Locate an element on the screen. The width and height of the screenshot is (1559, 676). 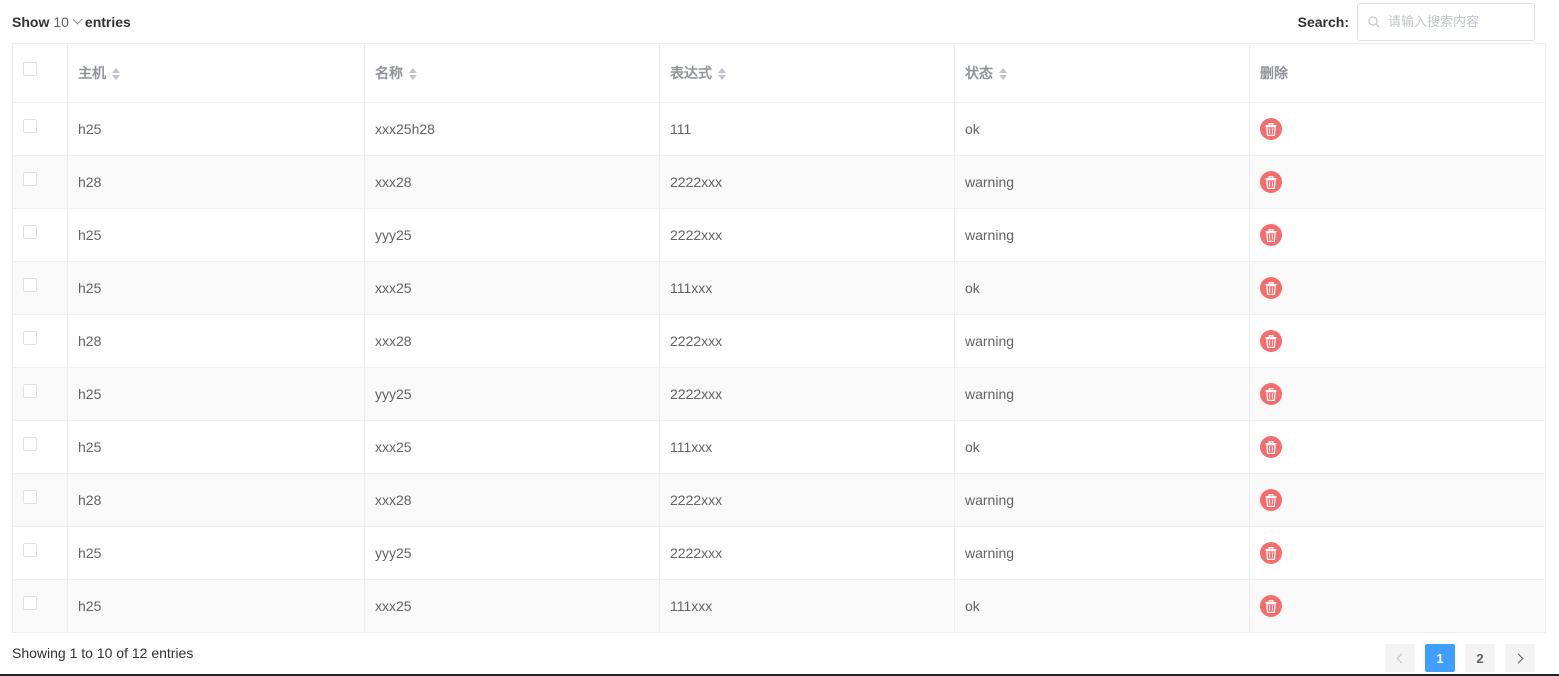
prev-page-button is located at coordinates (1400, 658).